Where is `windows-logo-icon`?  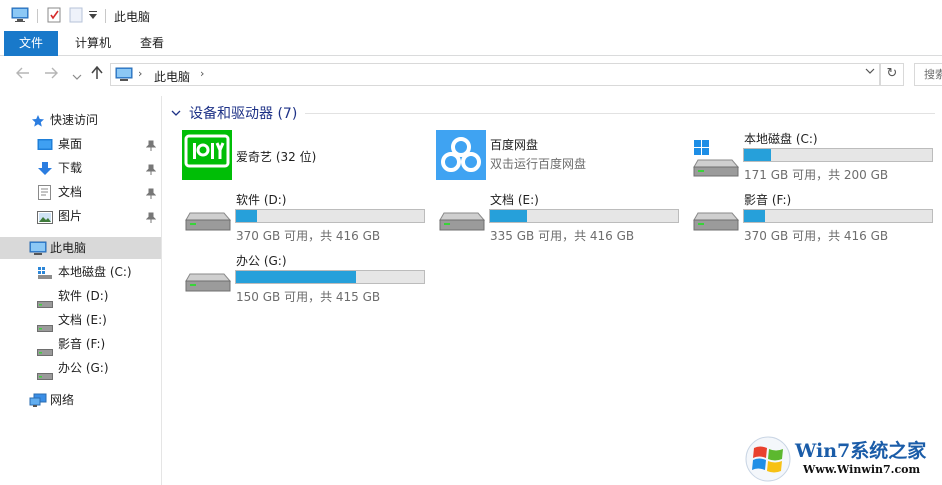
windows-logo-icon is located at coordinates (768, 460).